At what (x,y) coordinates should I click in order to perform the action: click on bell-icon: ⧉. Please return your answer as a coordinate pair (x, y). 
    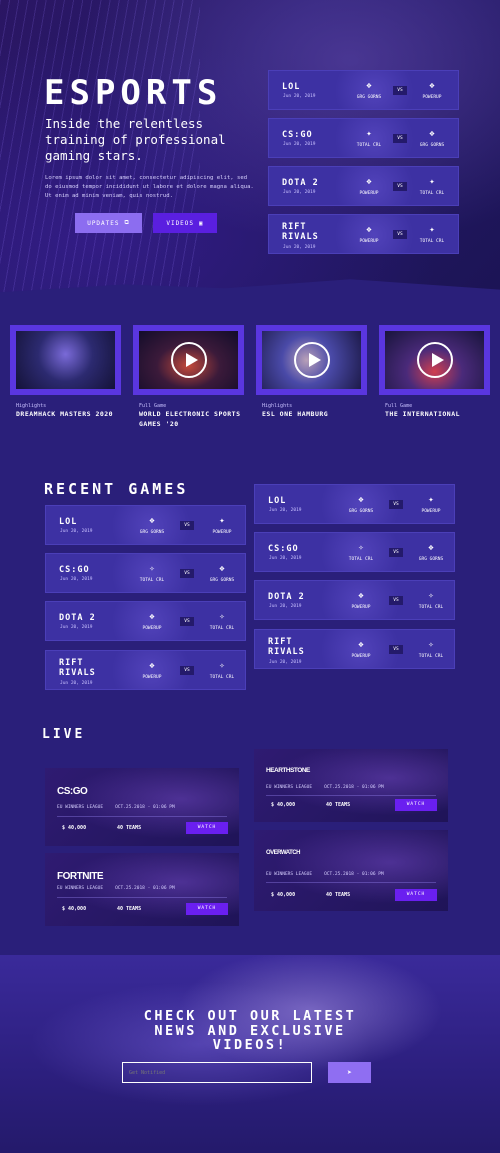
    Looking at the image, I should click on (127, 222).